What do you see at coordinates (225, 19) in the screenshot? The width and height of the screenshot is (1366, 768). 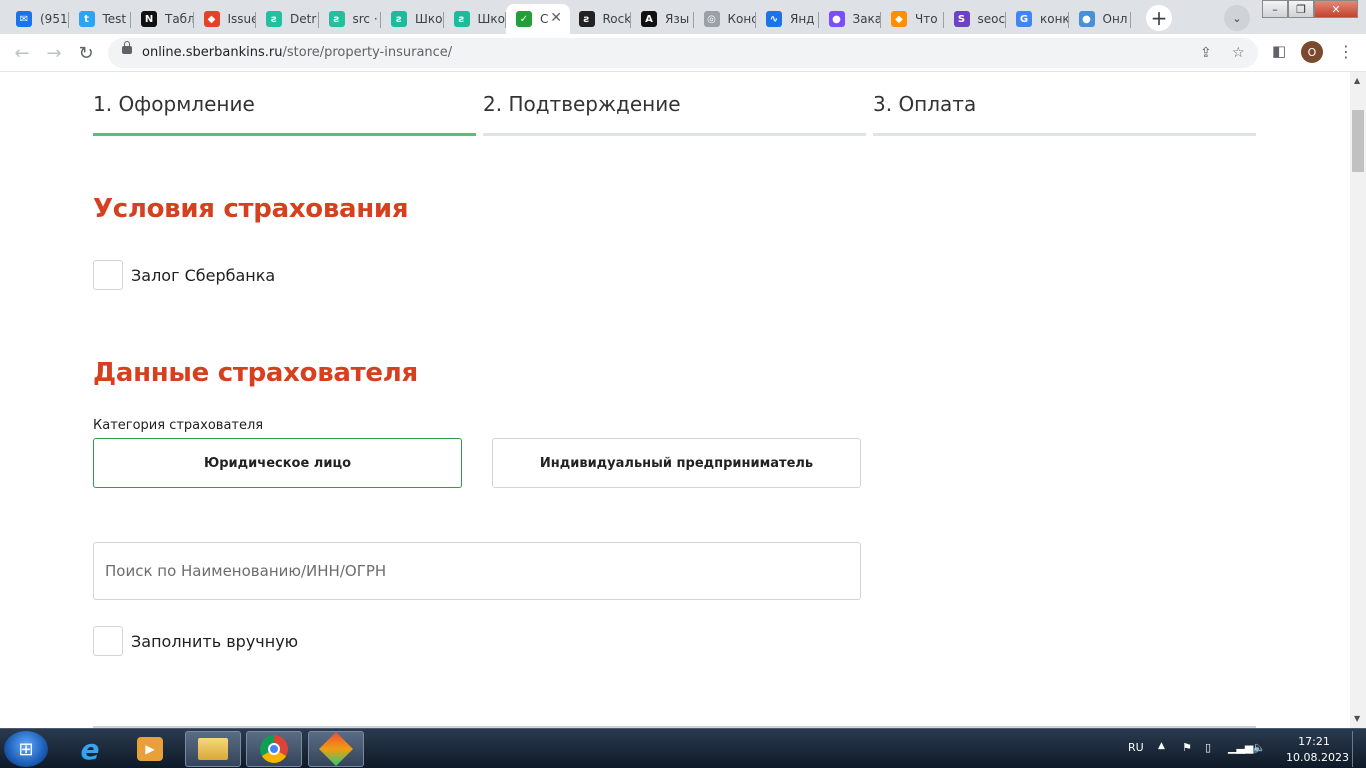 I see `browser-tab: ◆ Issue` at bounding box center [225, 19].